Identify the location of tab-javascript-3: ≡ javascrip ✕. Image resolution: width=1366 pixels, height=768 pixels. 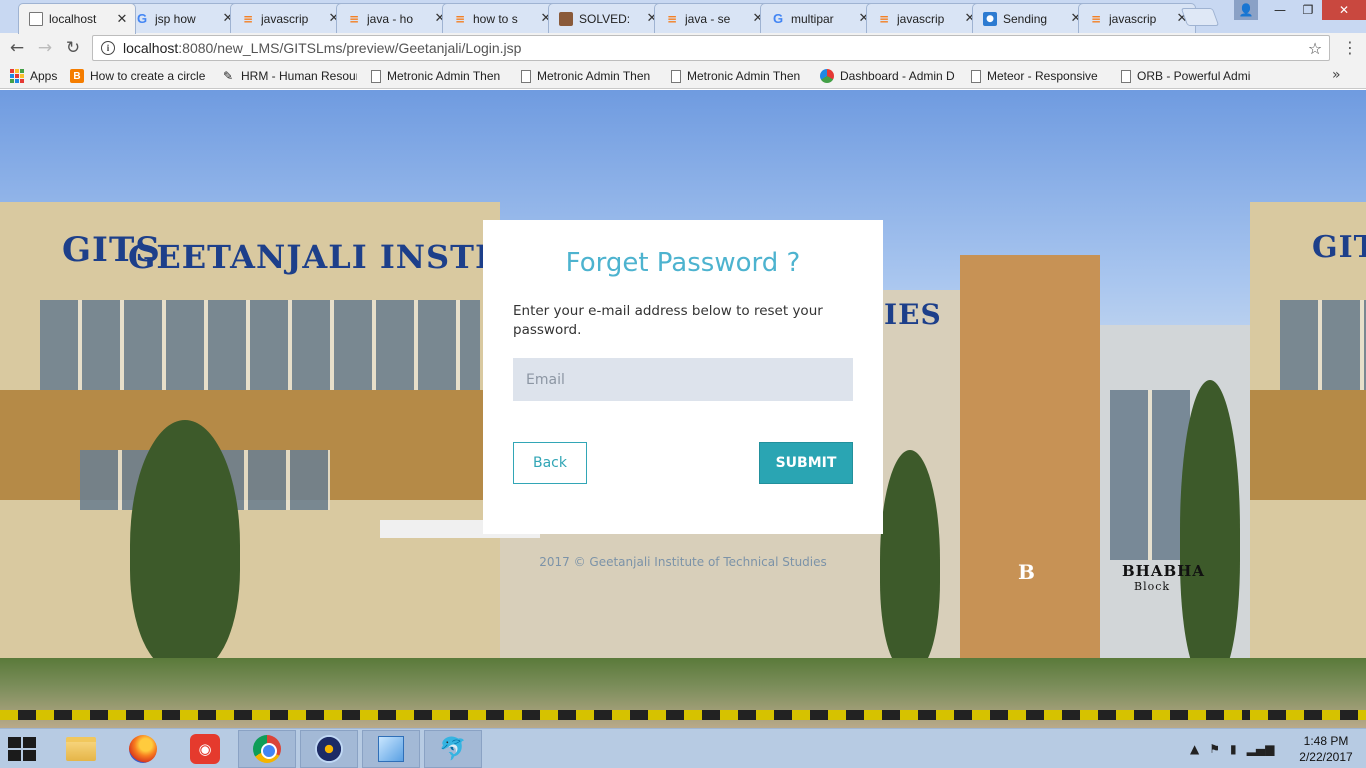
(1137, 18).